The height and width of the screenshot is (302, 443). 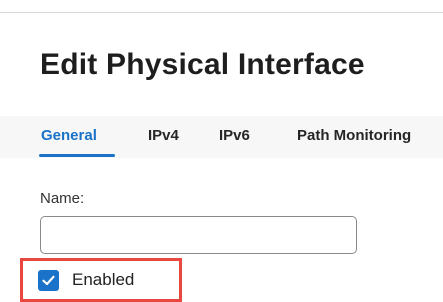 I want to click on name-input, so click(x=198, y=235).